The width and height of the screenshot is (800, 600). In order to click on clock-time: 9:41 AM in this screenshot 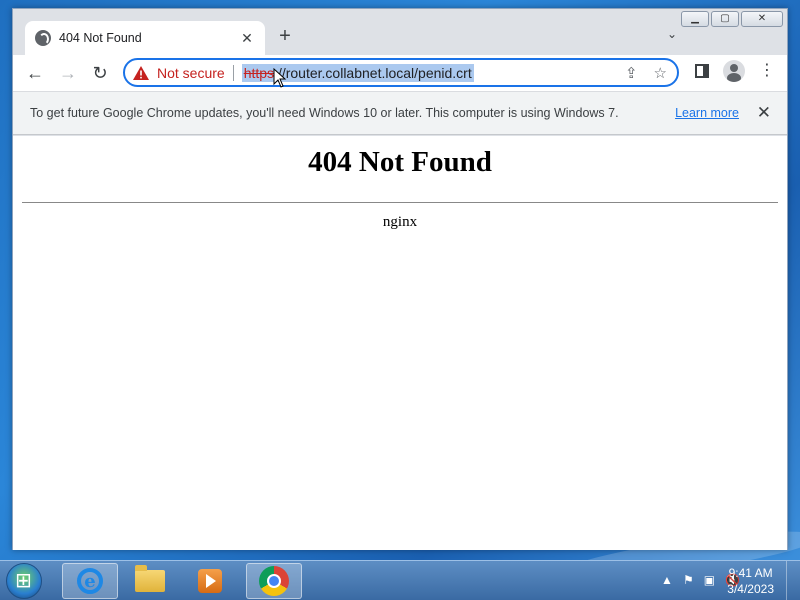, I will do `click(750, 573)`.